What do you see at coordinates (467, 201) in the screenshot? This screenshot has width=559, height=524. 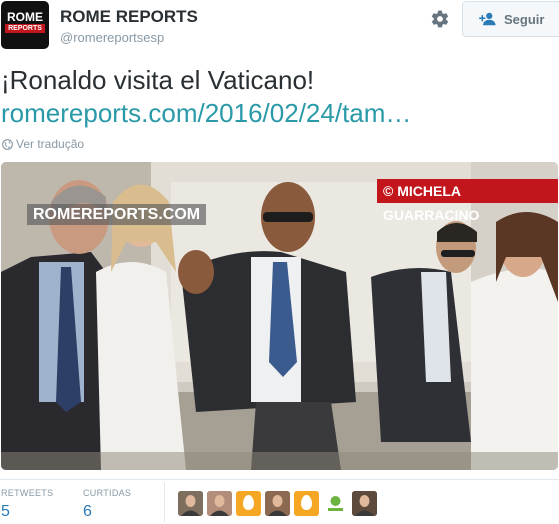 I see `photo-watermark-right: © MICHELA GUARRACINO` at bounding box center [467, 201].